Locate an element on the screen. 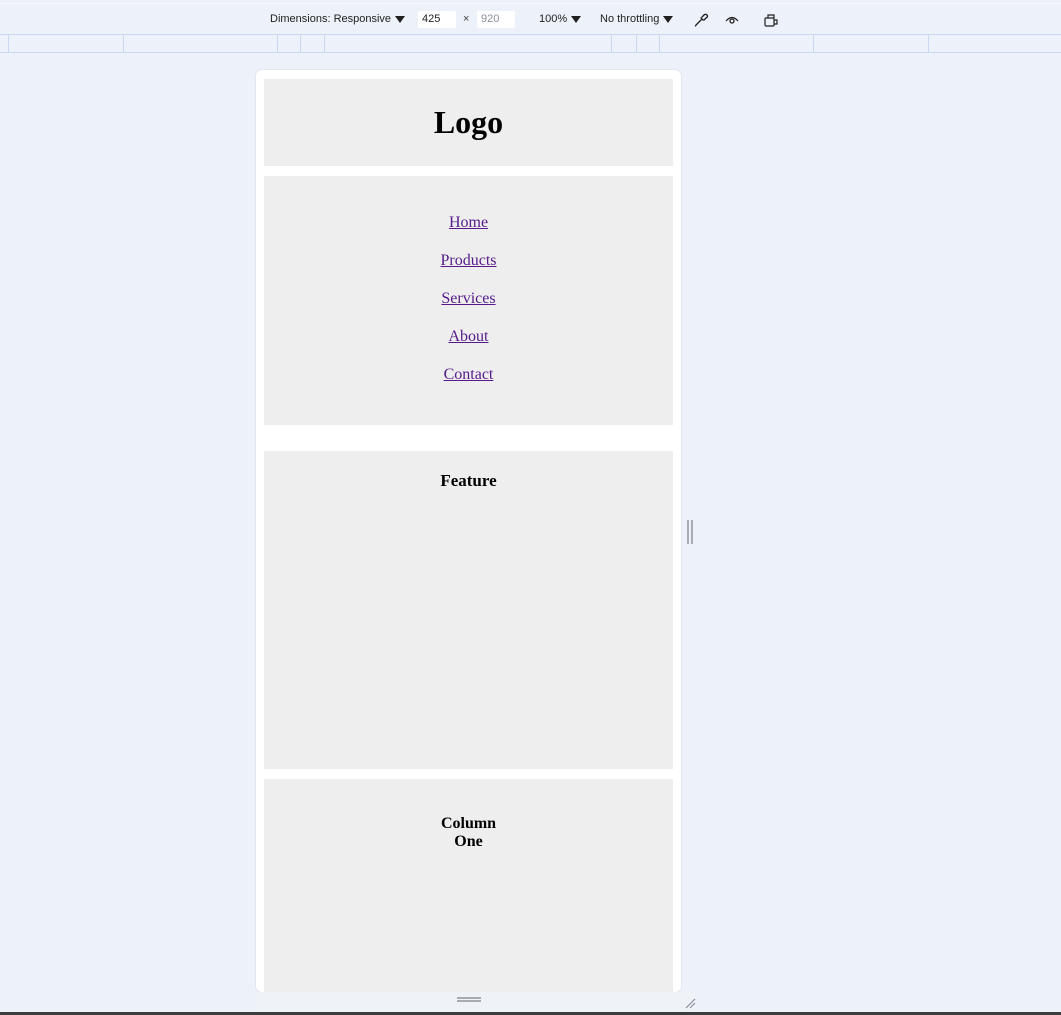 Image resolution: width=1061 pixels, height=1015 pixels. nav-link-contact: Contact is located at coordinates (468, 375).